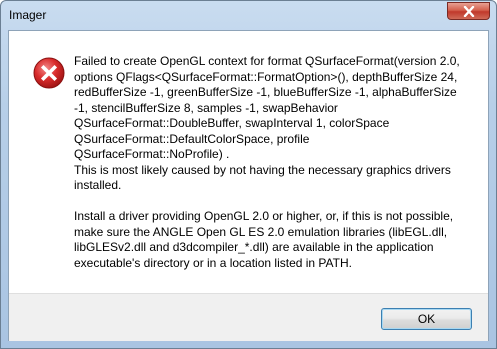  Describe the element at coordinates (248, 317) in the screenshot. I see `button-bar: OK` at that location.